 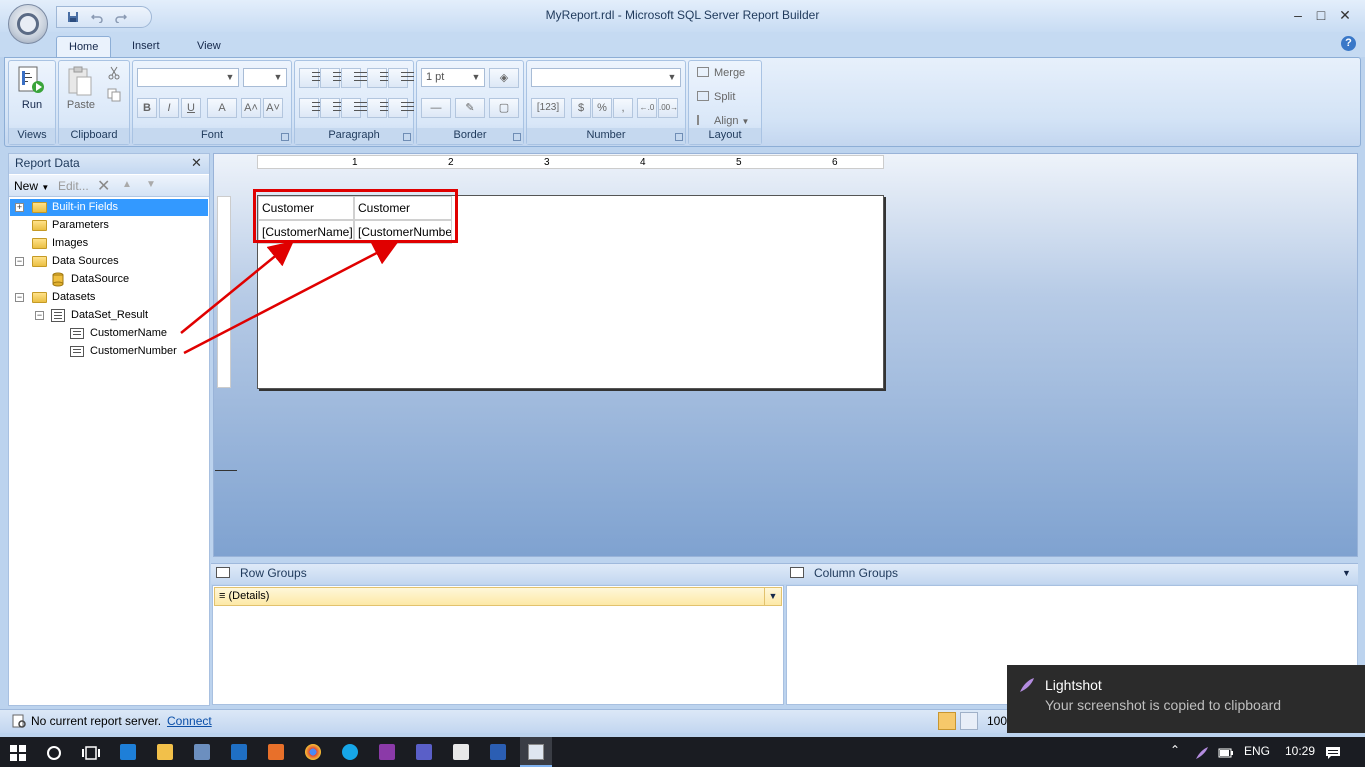 I want to click on tree-item-datasource: DataSource, so click(x=109, y=279).